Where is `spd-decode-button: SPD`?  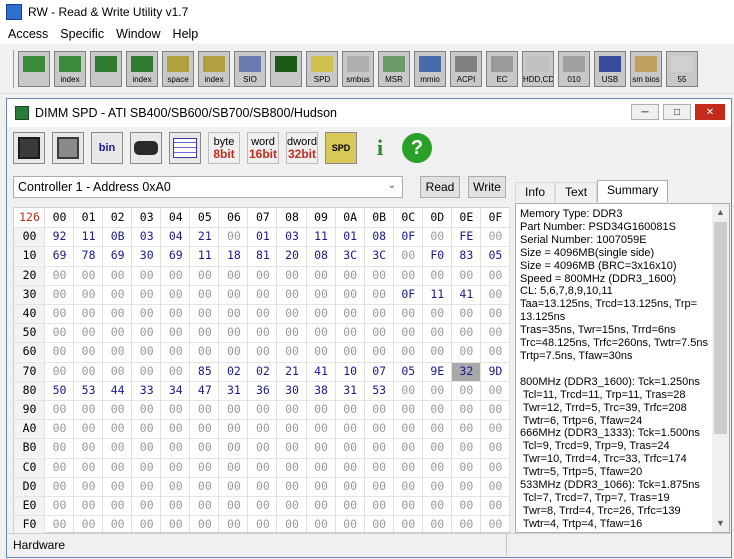 spd-decode-button: SPD is located at coordinates (341, 148).